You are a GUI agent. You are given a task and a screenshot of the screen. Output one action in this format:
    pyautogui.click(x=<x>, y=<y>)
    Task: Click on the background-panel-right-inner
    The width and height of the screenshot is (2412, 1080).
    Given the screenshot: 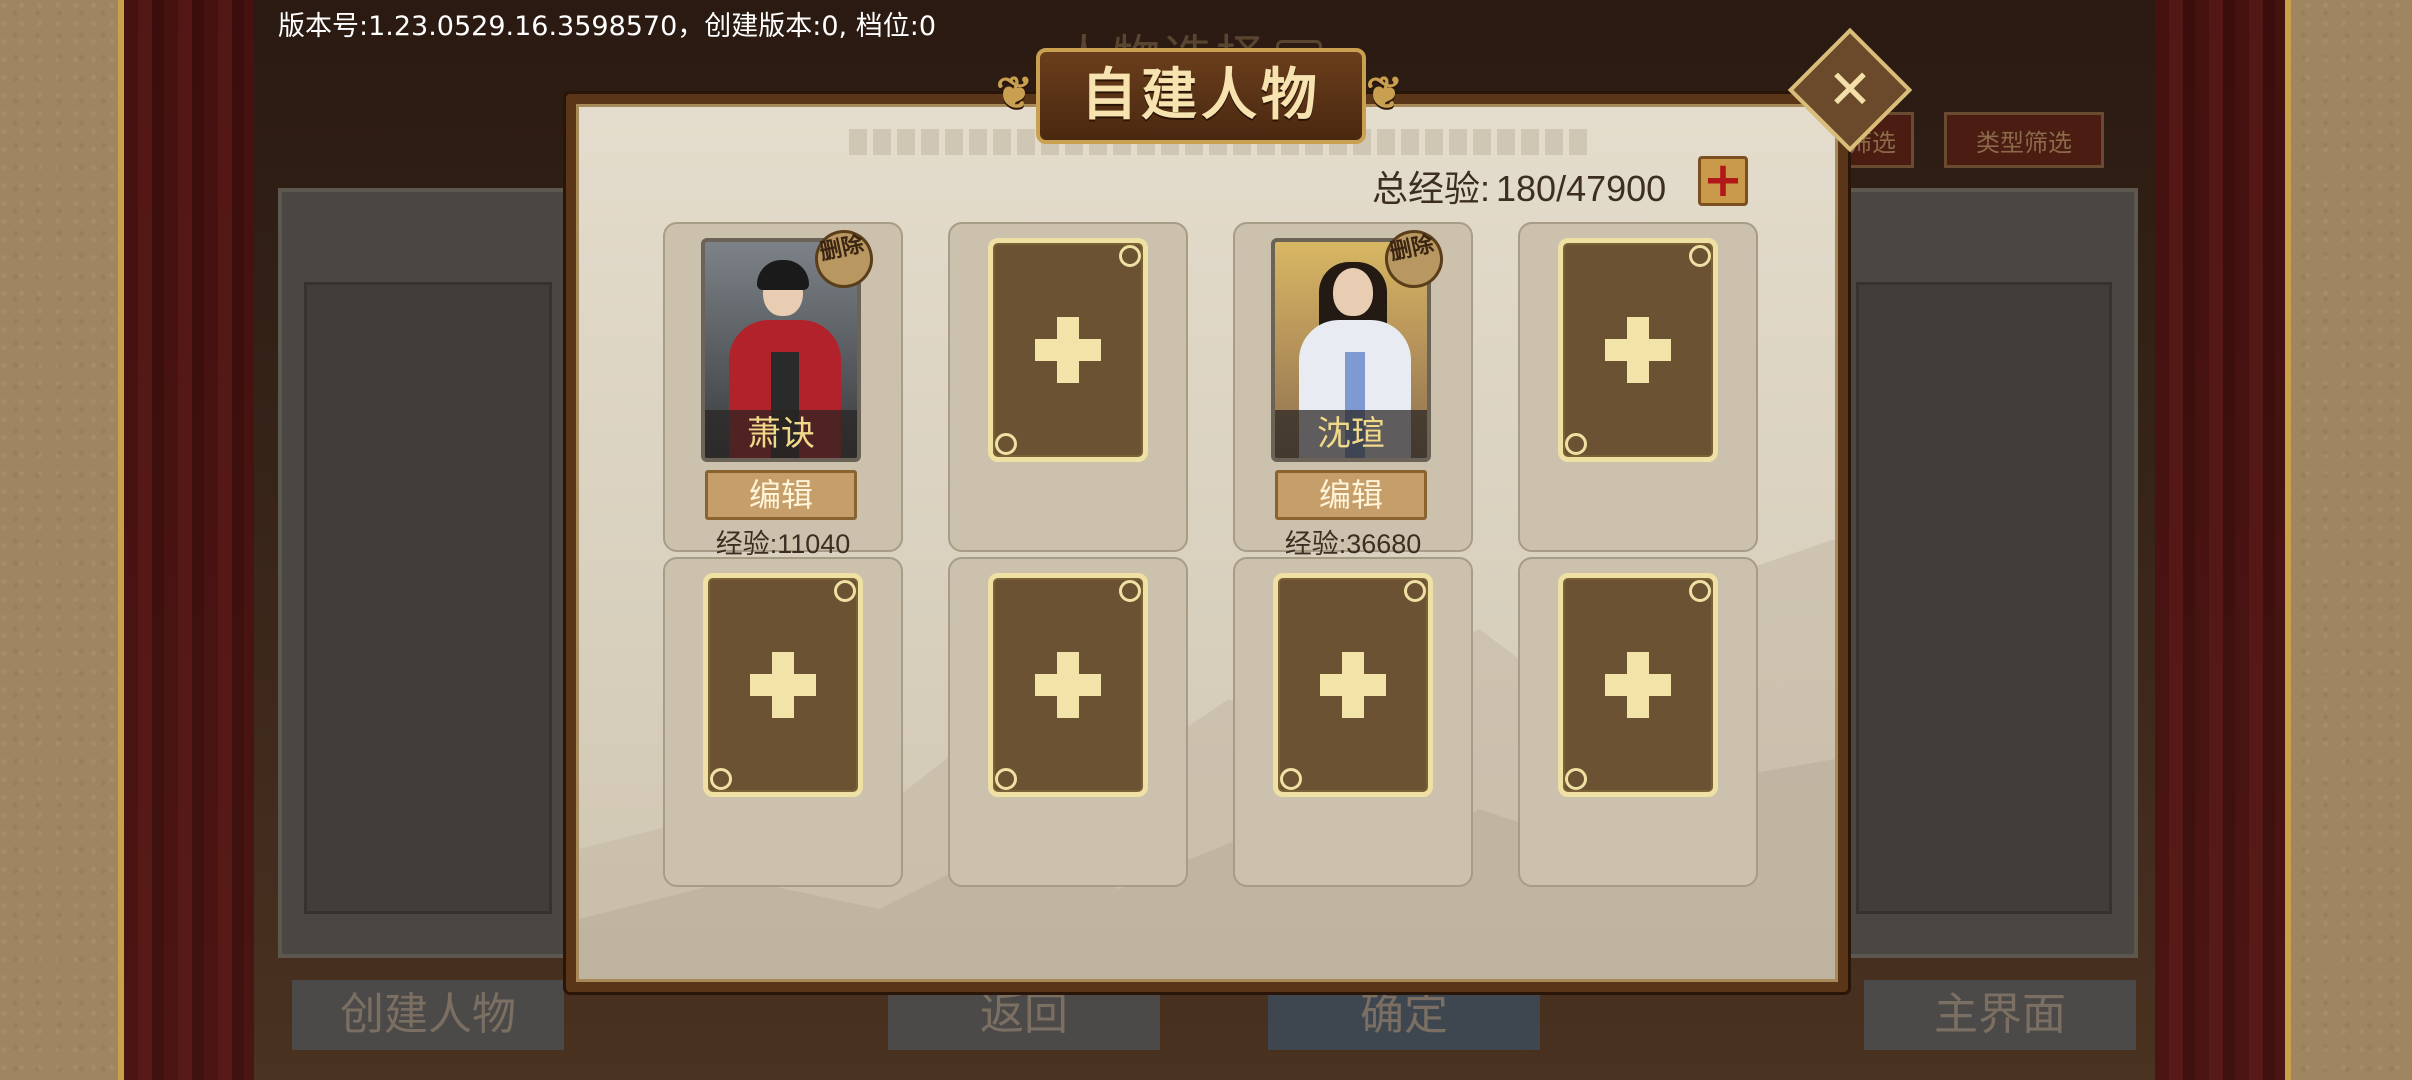 What is the action you would take?
    pyautogui.click(x=1984, y=598)
    